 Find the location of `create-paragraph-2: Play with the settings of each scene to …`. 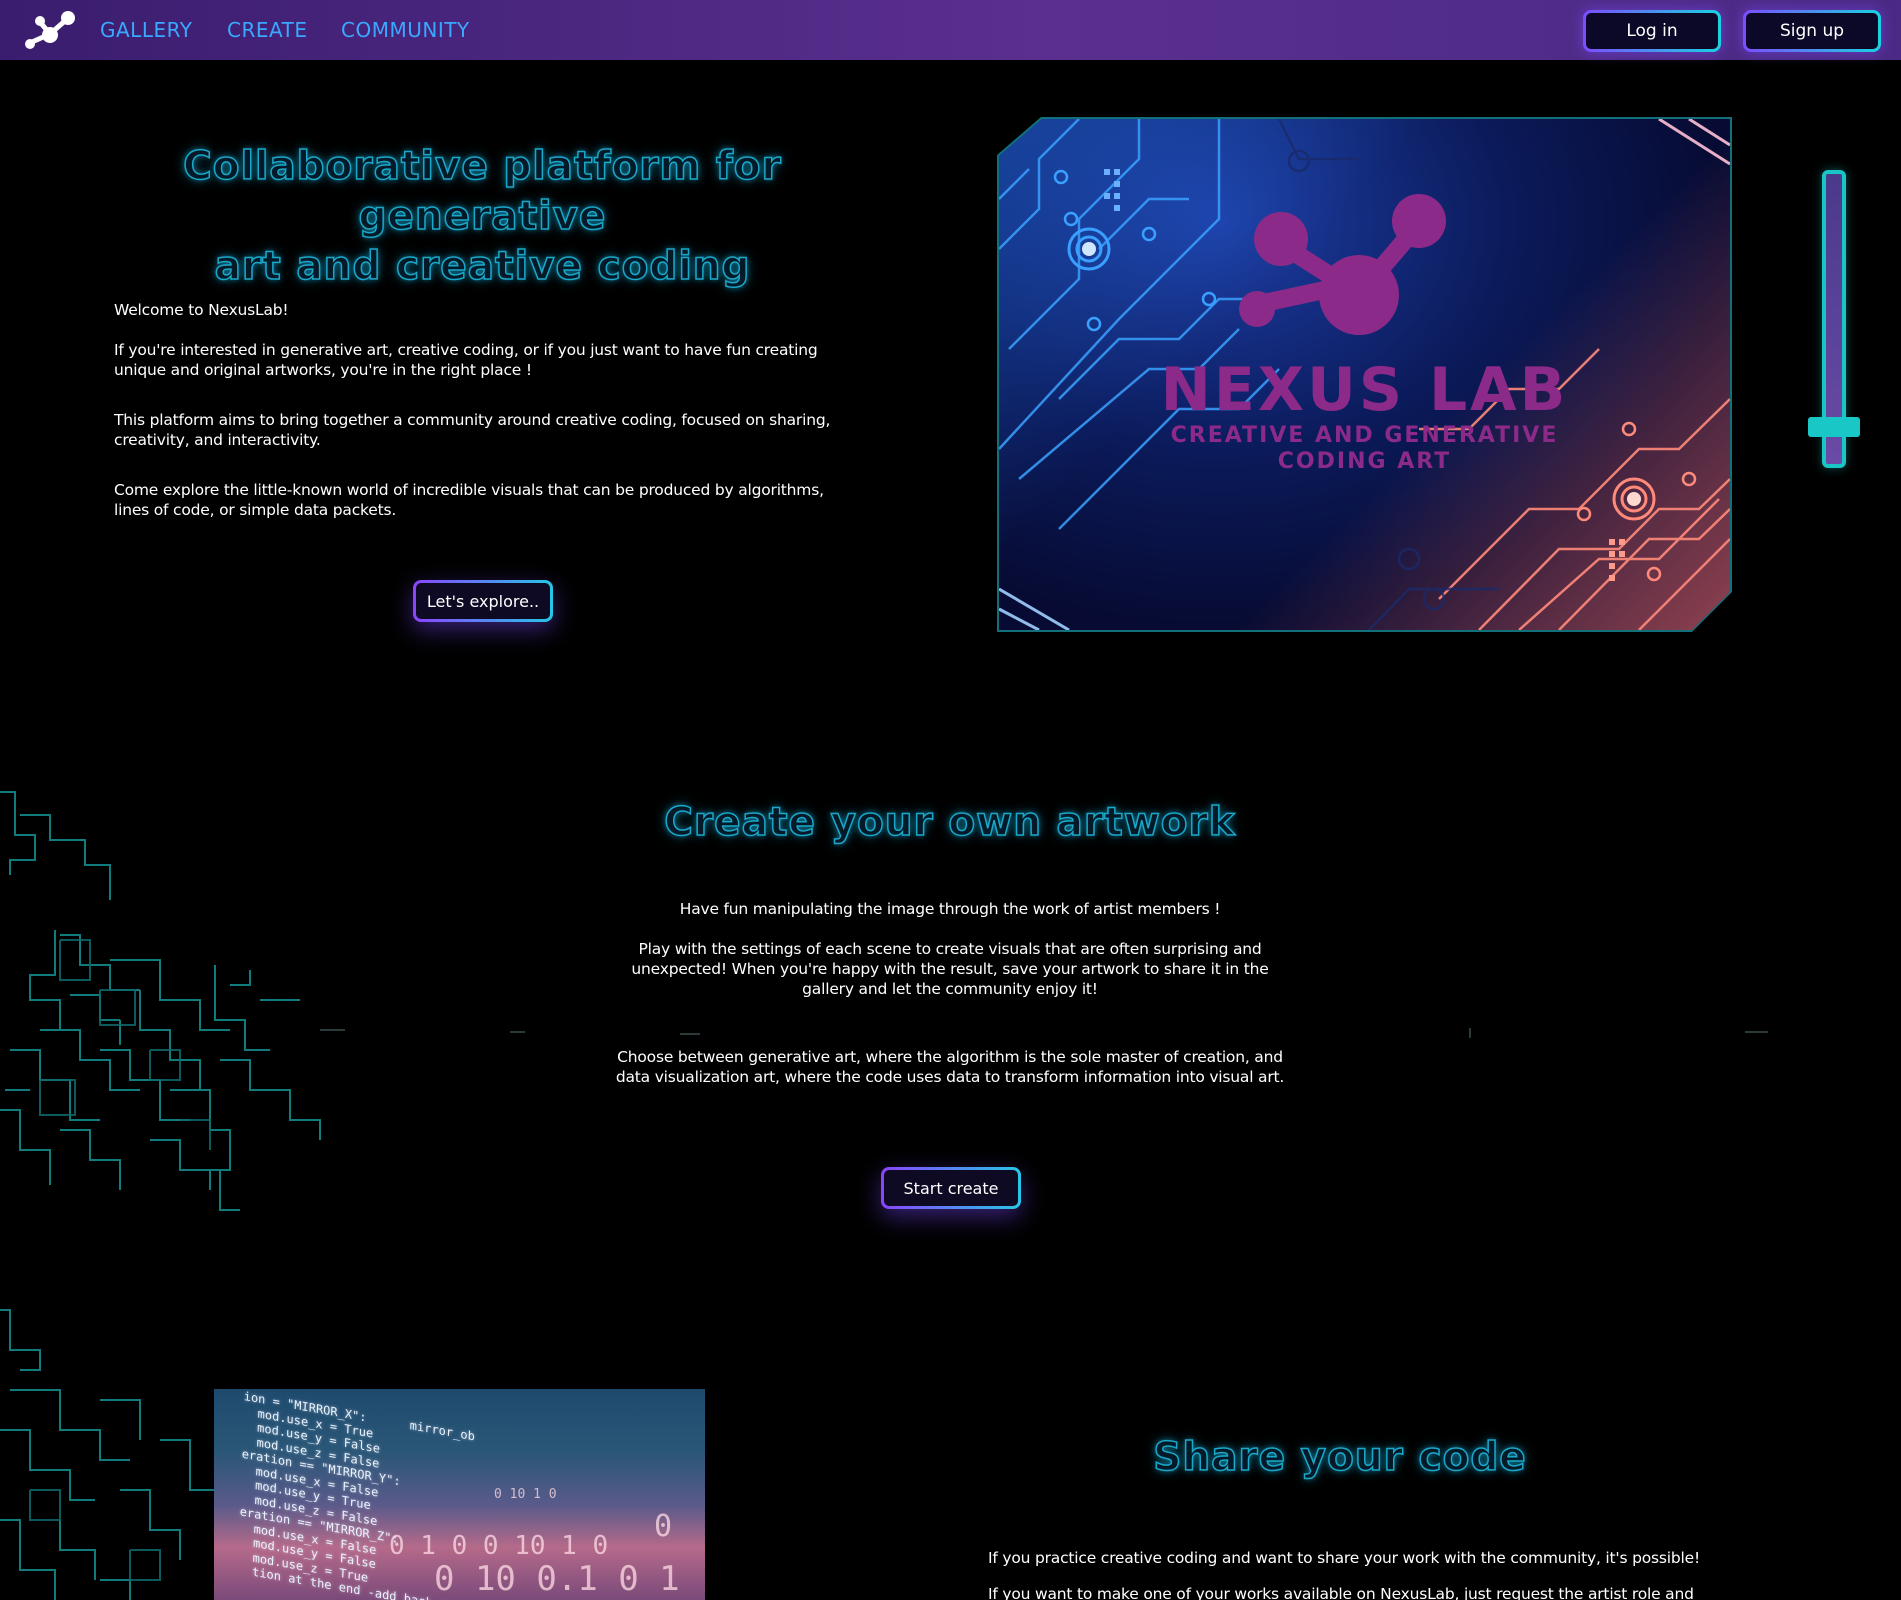

create-paragraph-2: Play with the settings of each scene to … is located at coordinates (950, 969).